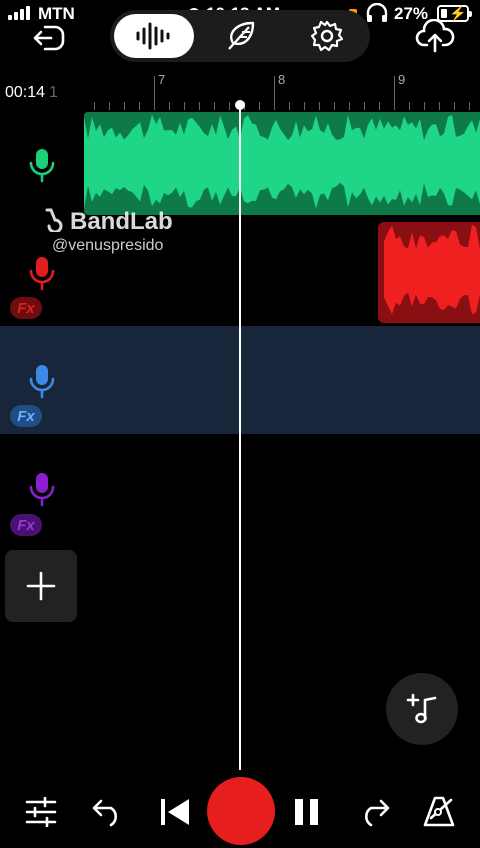 This screenshot has height=848, width=480. I want to click on metronome-icon, so click(439, 811).